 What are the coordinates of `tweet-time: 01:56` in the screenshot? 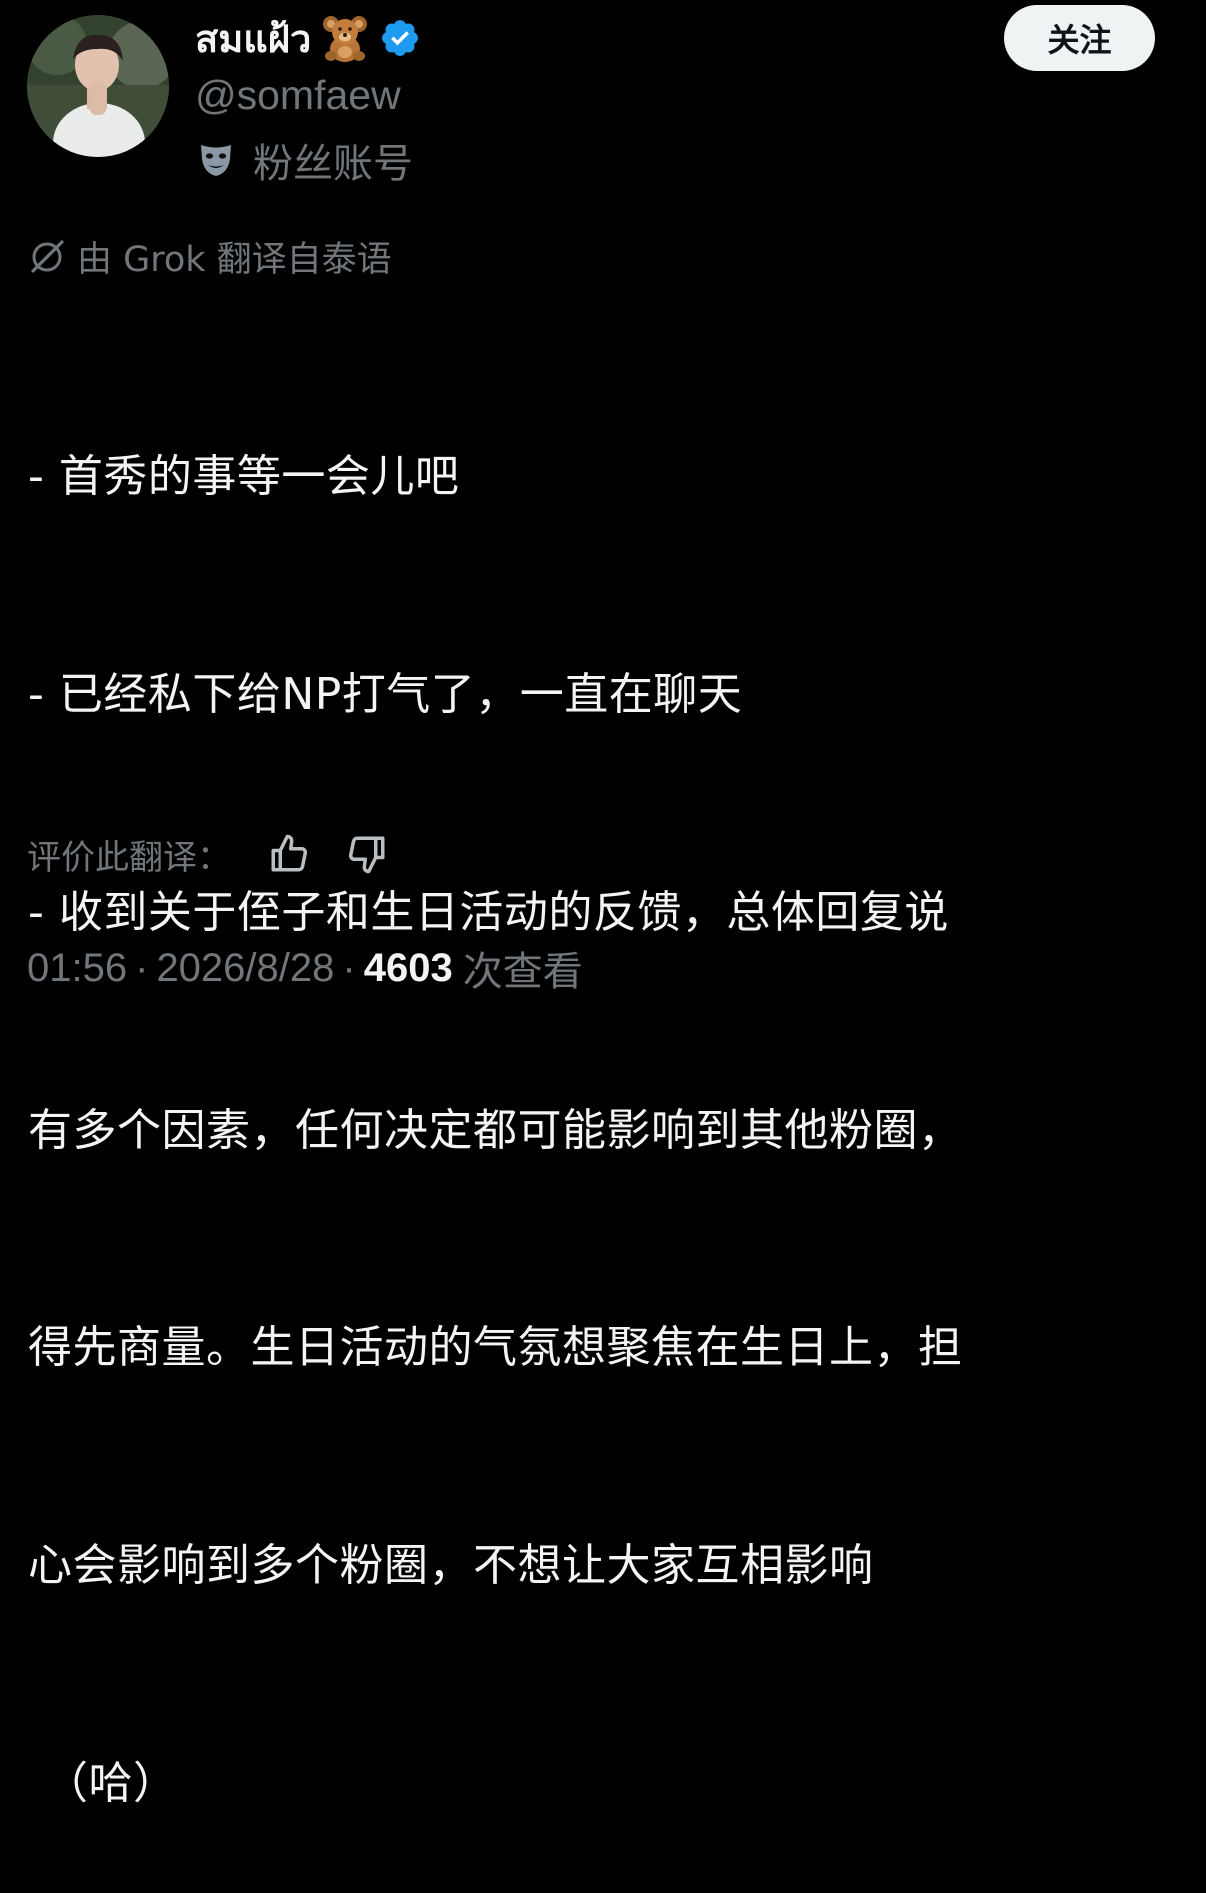 It's located at (77, 968).